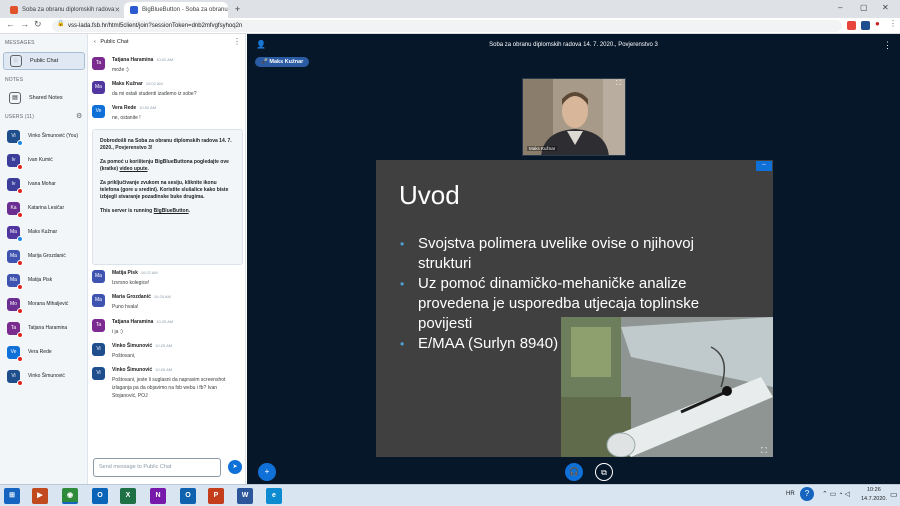  I want to click on screen-share-button: ⧉, so click(604, 472).